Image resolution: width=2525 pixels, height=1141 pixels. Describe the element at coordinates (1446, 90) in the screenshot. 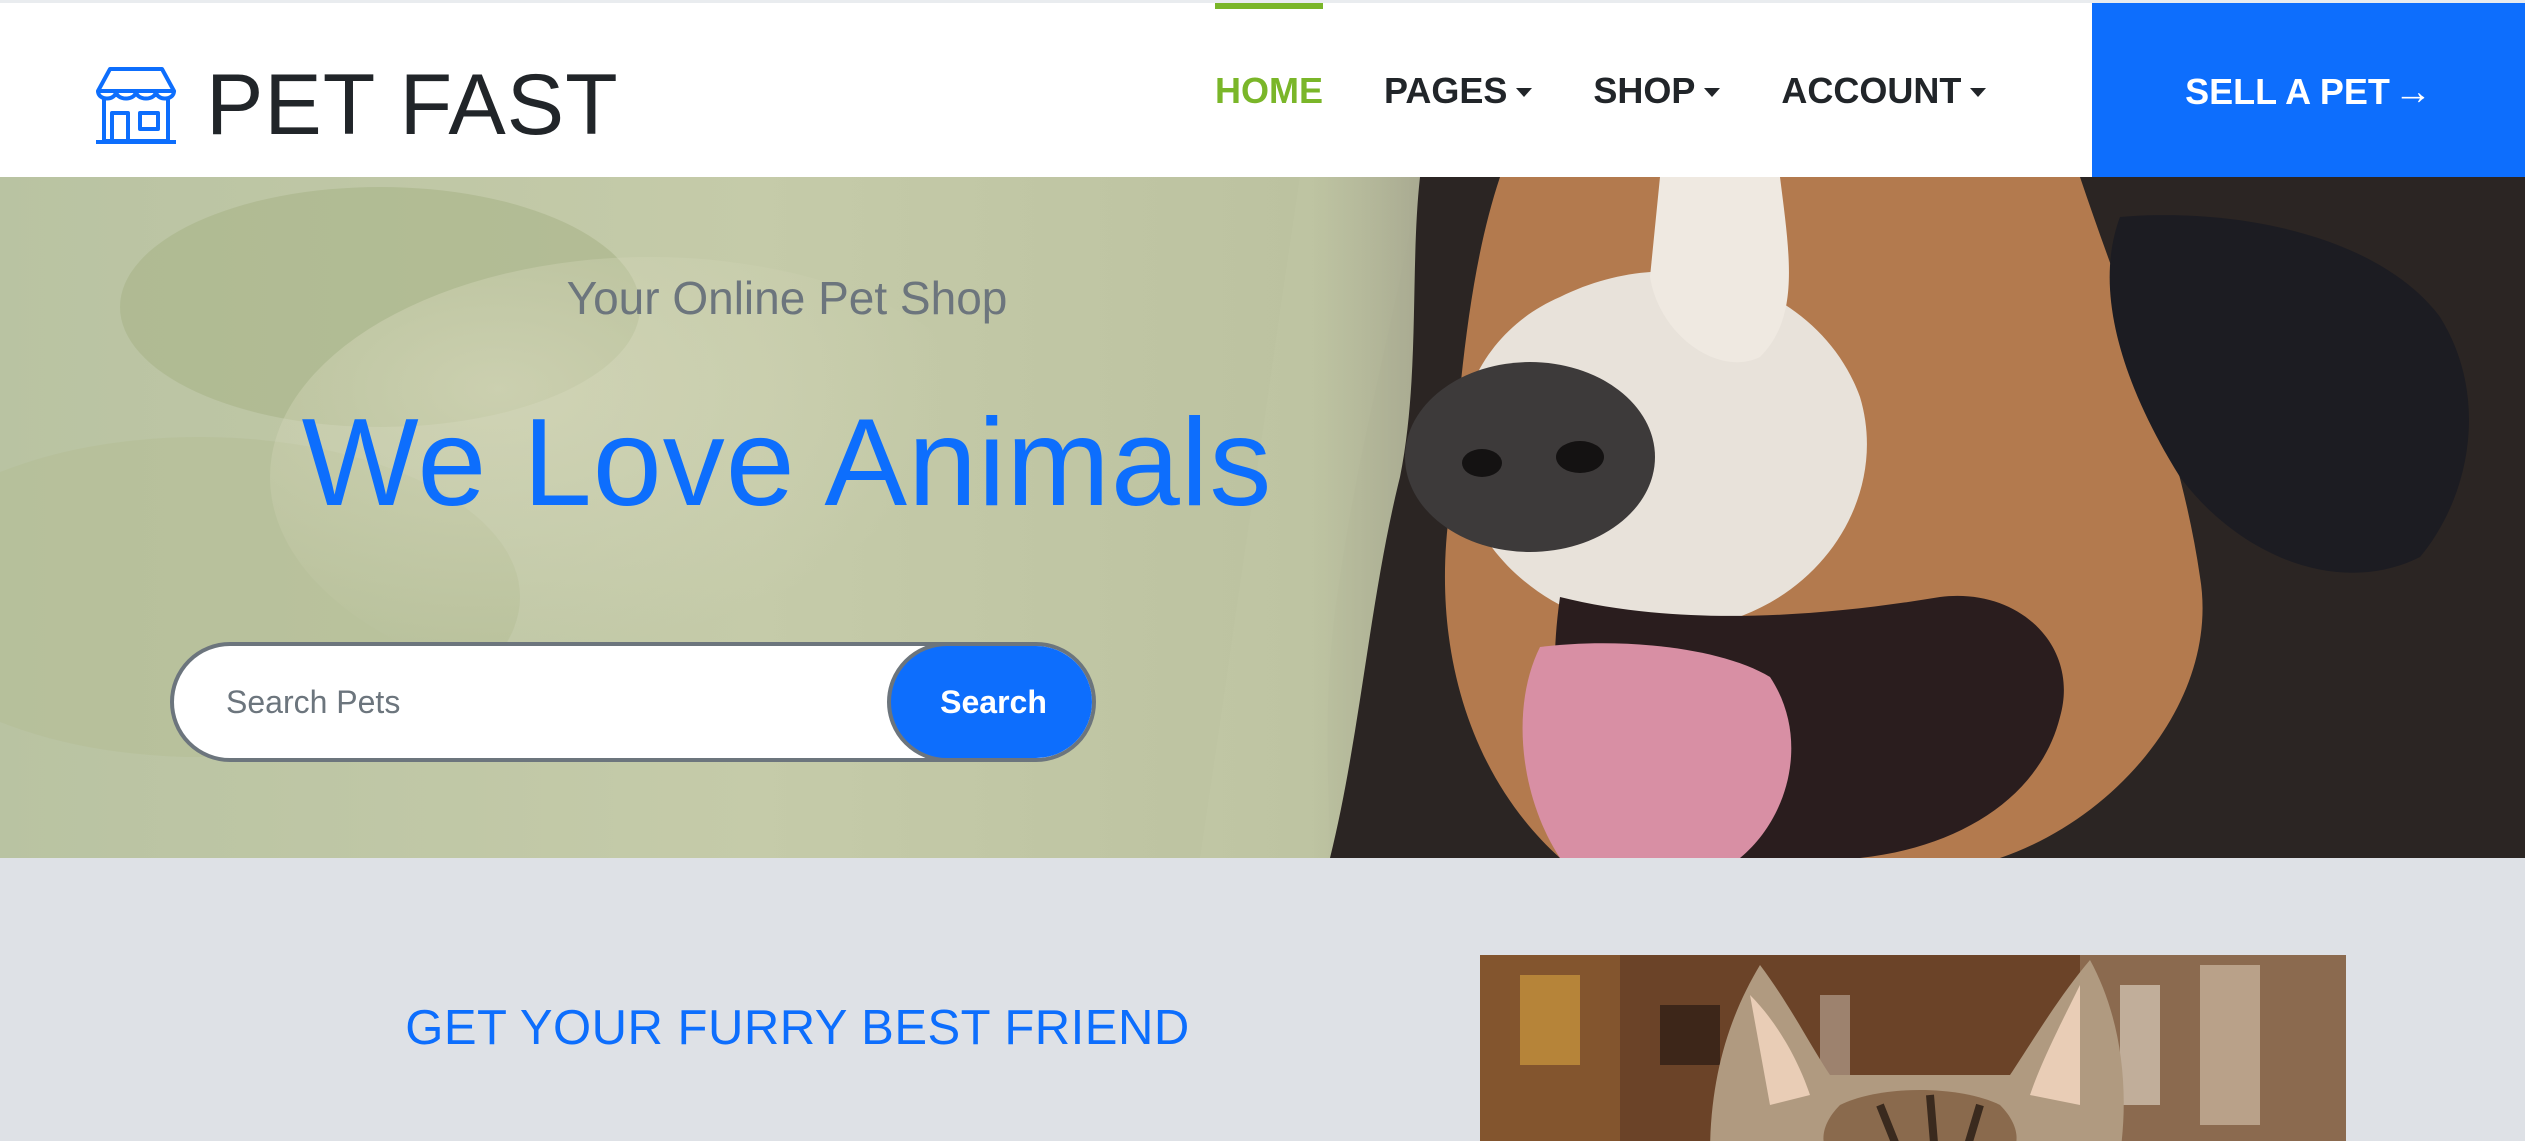

I see `nav-pages-label: PAGES` at that location.